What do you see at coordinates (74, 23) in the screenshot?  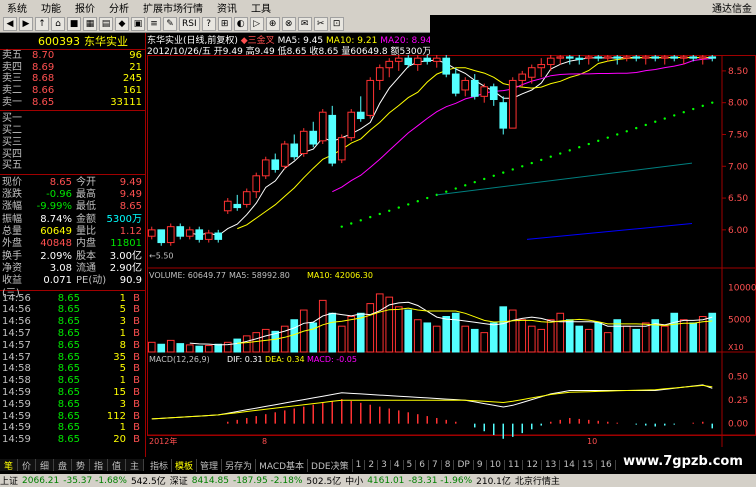 I see `toolbar-button-4: ■` at bounding box center [74, 23].